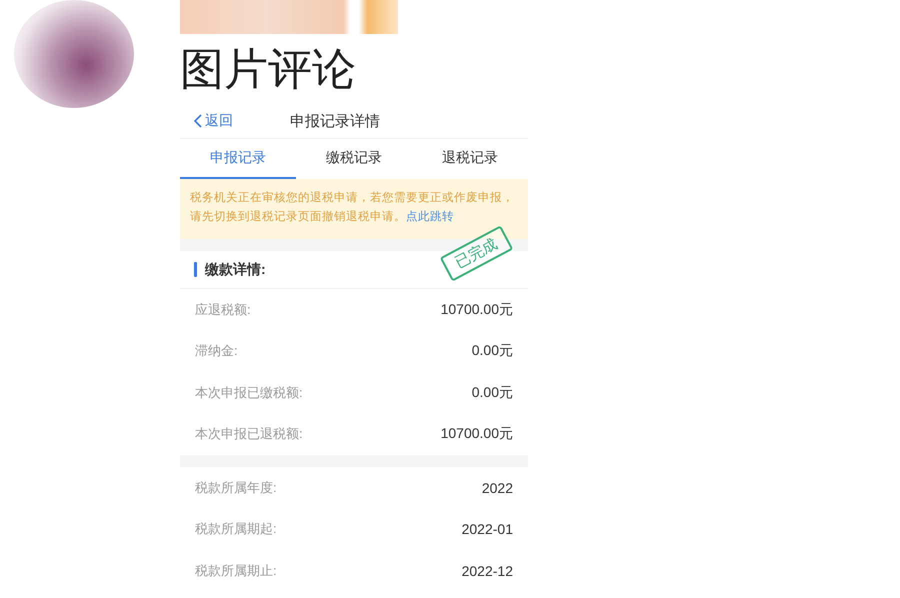 The image size is (900, 598). What do you see at coordinates (213, 121) in the screenshot?
I see `back-link: 返回` at bounding box center [213, 121].